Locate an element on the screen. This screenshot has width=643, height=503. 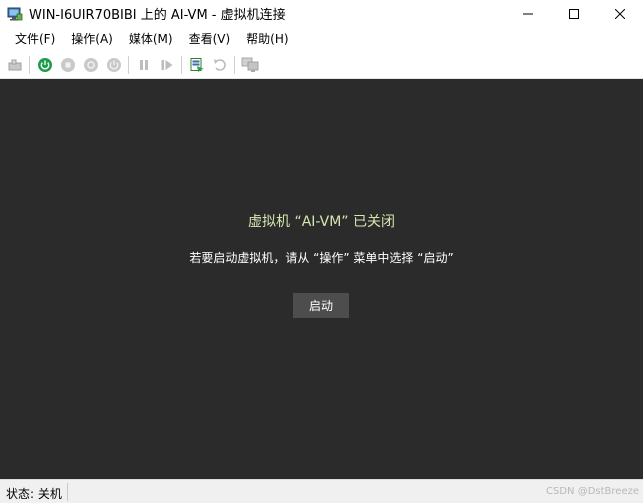
shut-down-icon is located at coordinates (90, 64).